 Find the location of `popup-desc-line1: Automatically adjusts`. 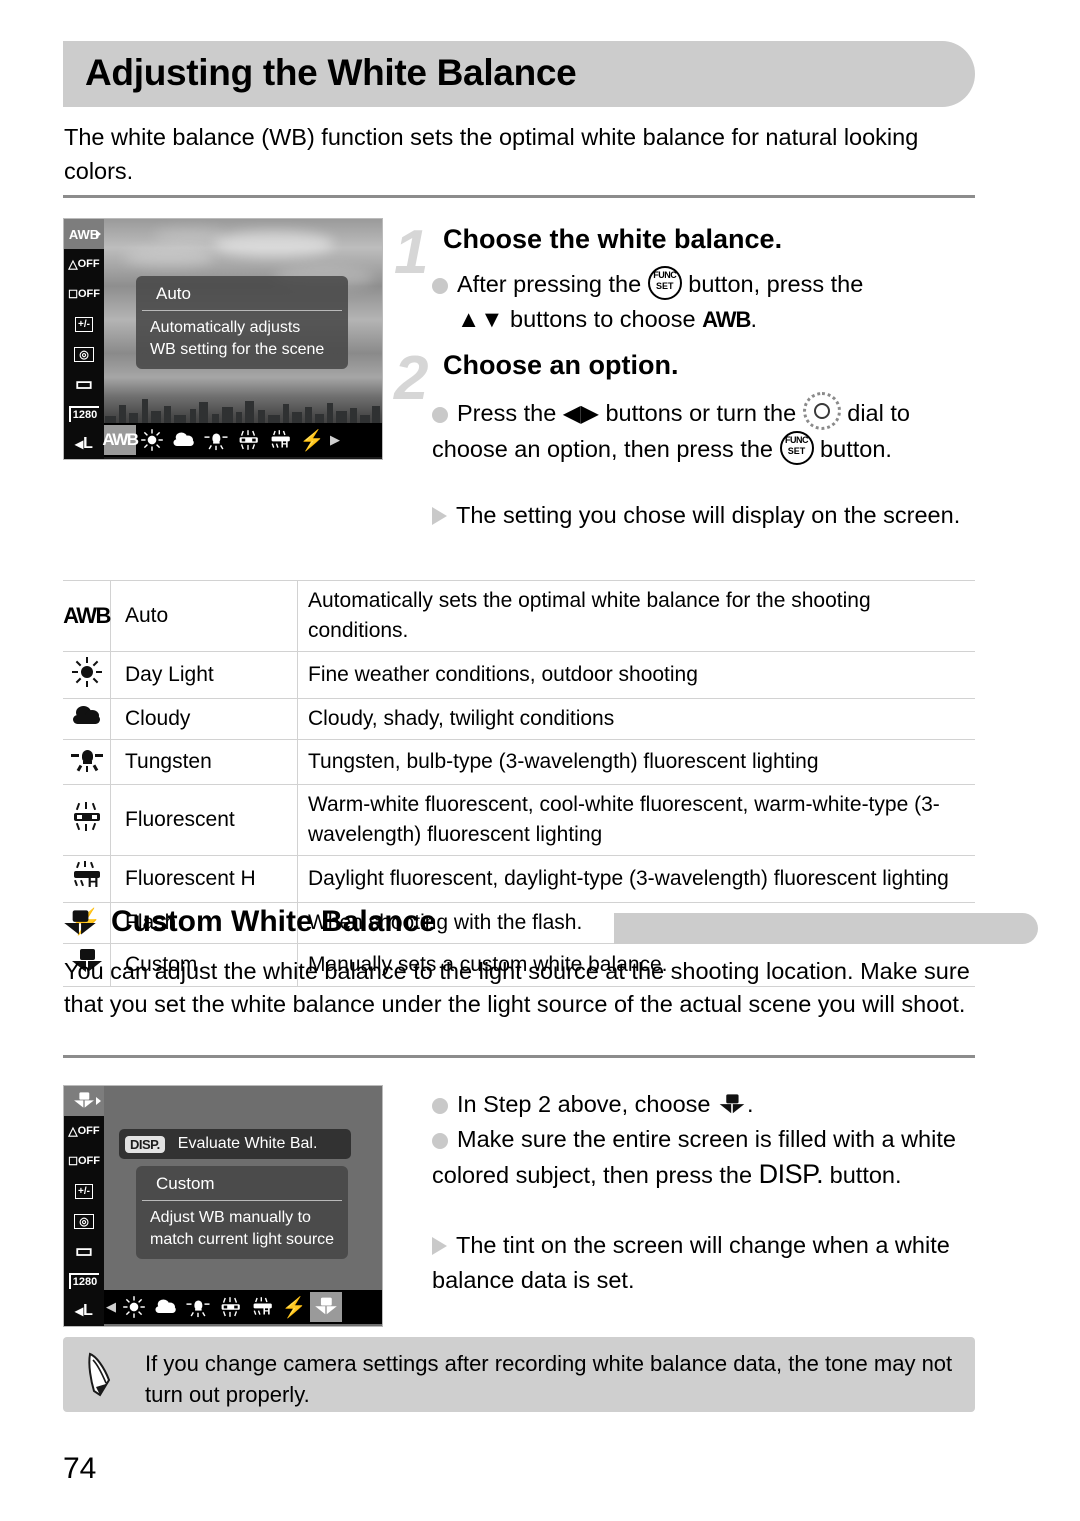

popup-desc-line1: Automatically adjusts is located at coordinates (225, 327).